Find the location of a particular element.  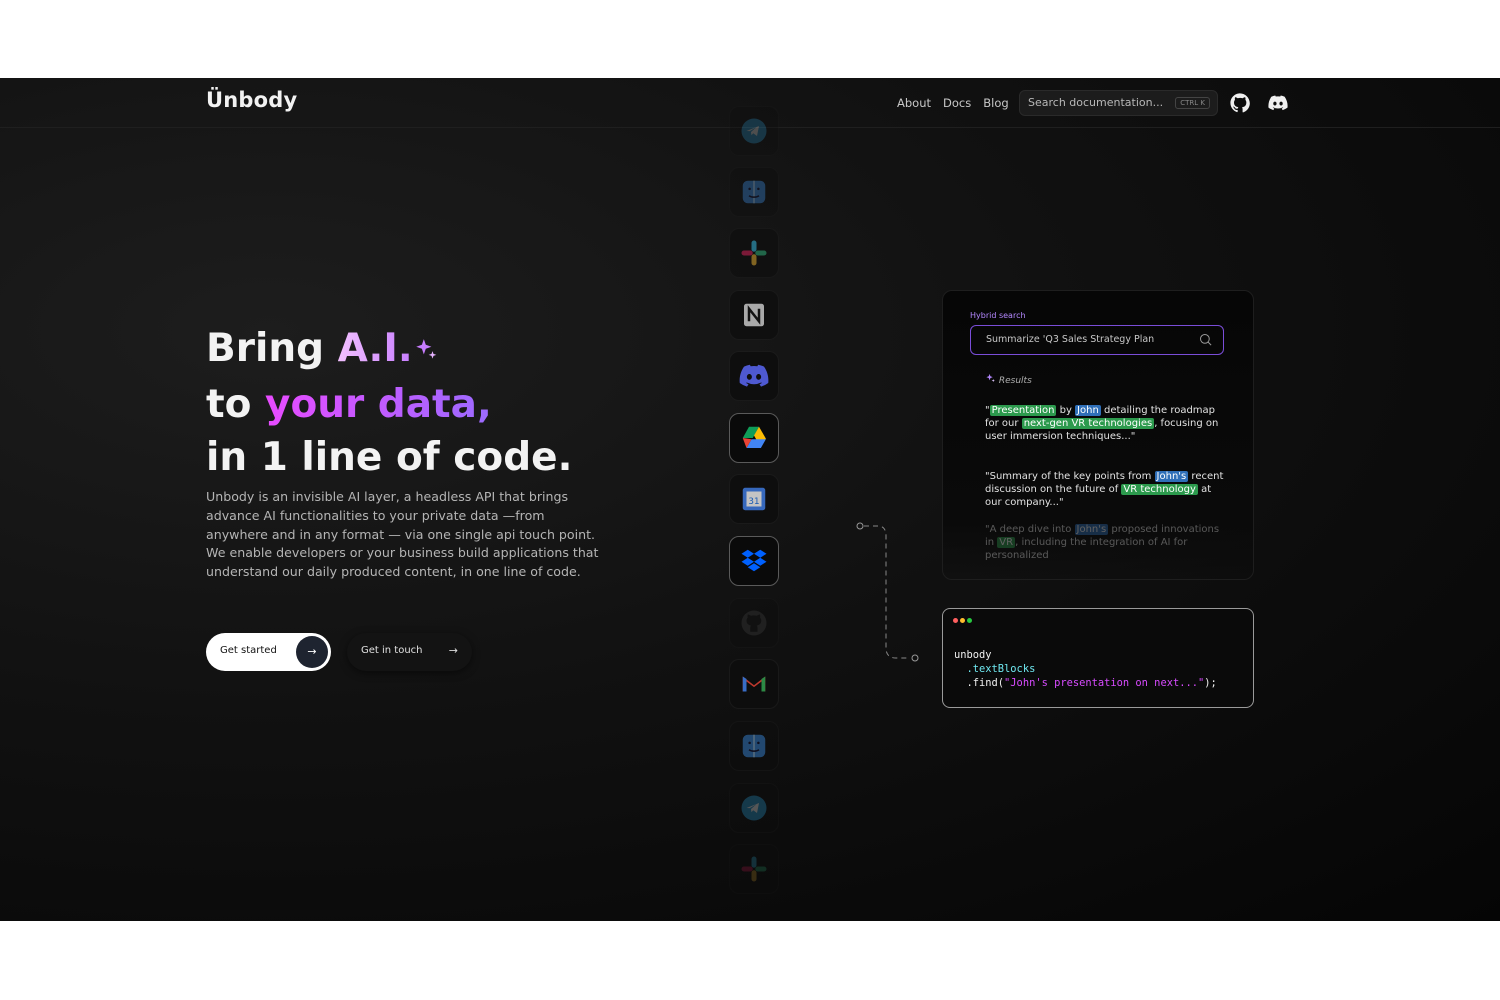

highlight: Presentation is located at coordinates (1023, 410).